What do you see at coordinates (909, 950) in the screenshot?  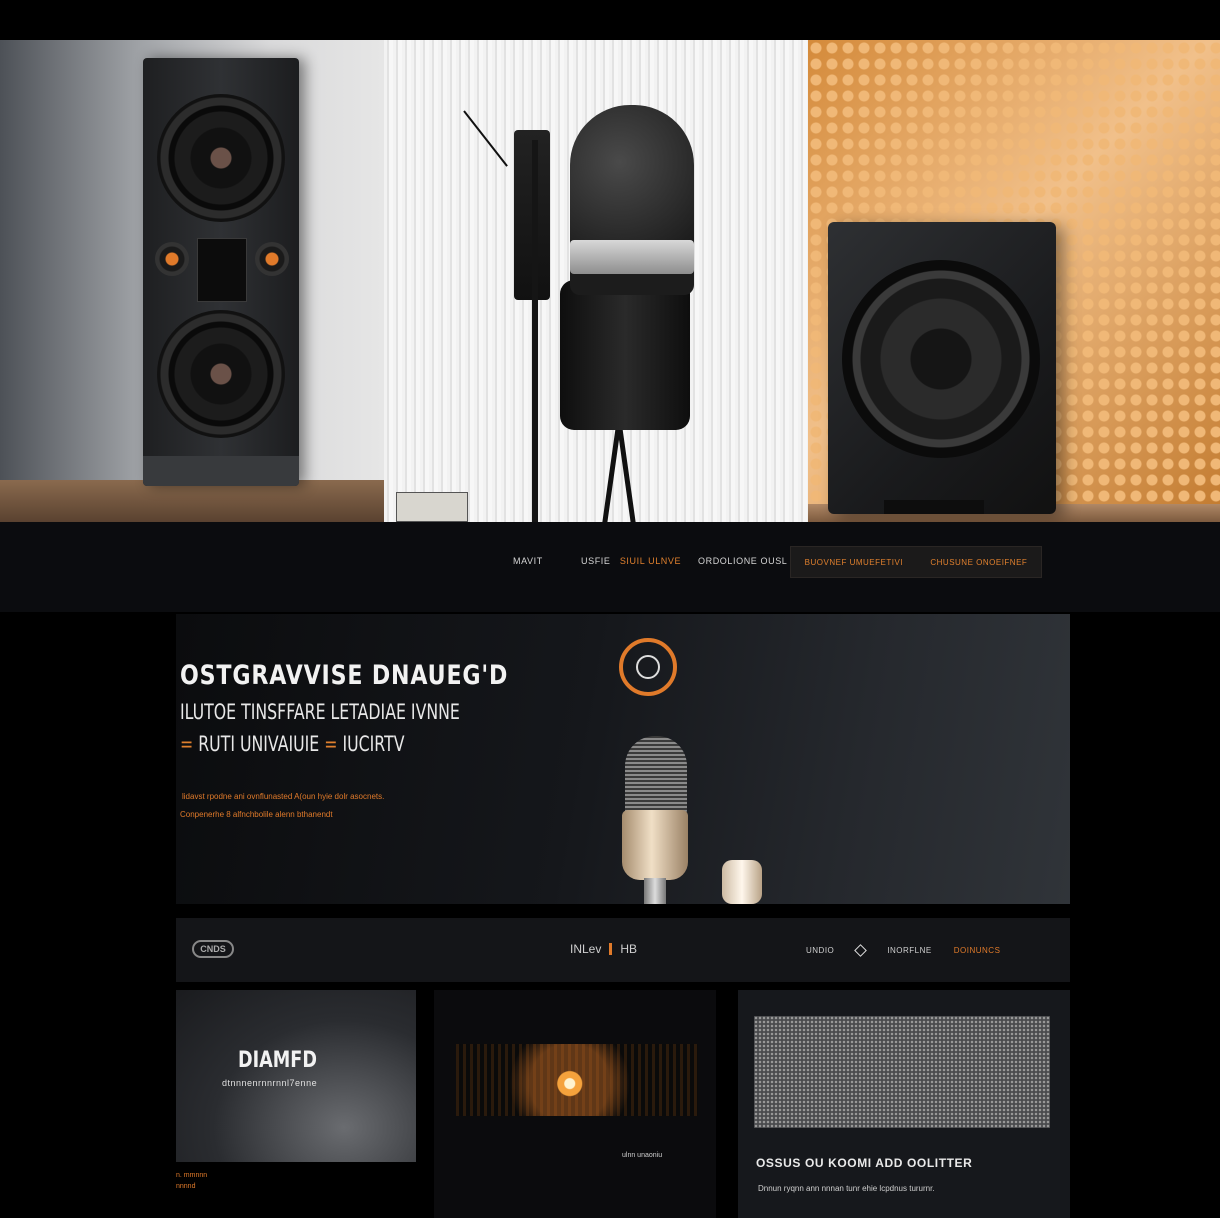 I see `toolbar-link-2: INORFLNE` at bounding box center [909, 950].